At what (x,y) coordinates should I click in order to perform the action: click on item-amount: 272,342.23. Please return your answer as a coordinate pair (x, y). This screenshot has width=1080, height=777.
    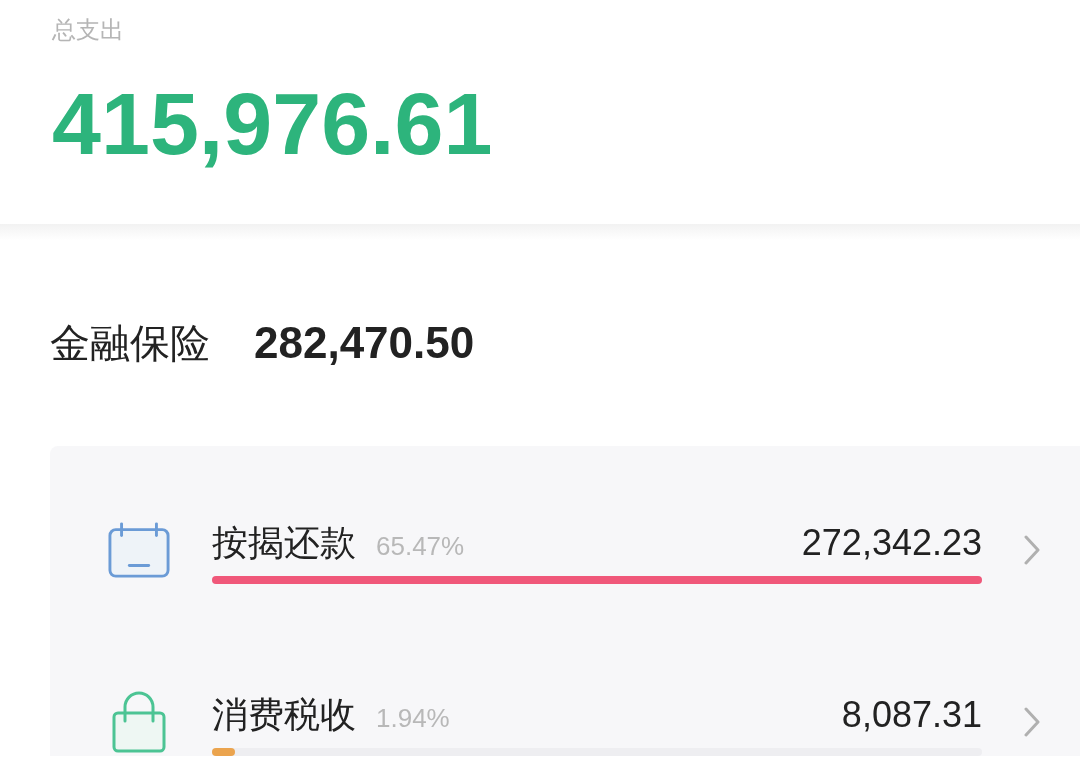
    Looking at the image, I should click on (891, 543).